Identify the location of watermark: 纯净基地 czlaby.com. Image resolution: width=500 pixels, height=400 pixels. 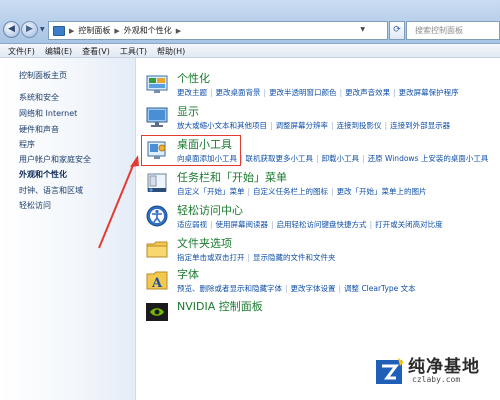
(436, 372).